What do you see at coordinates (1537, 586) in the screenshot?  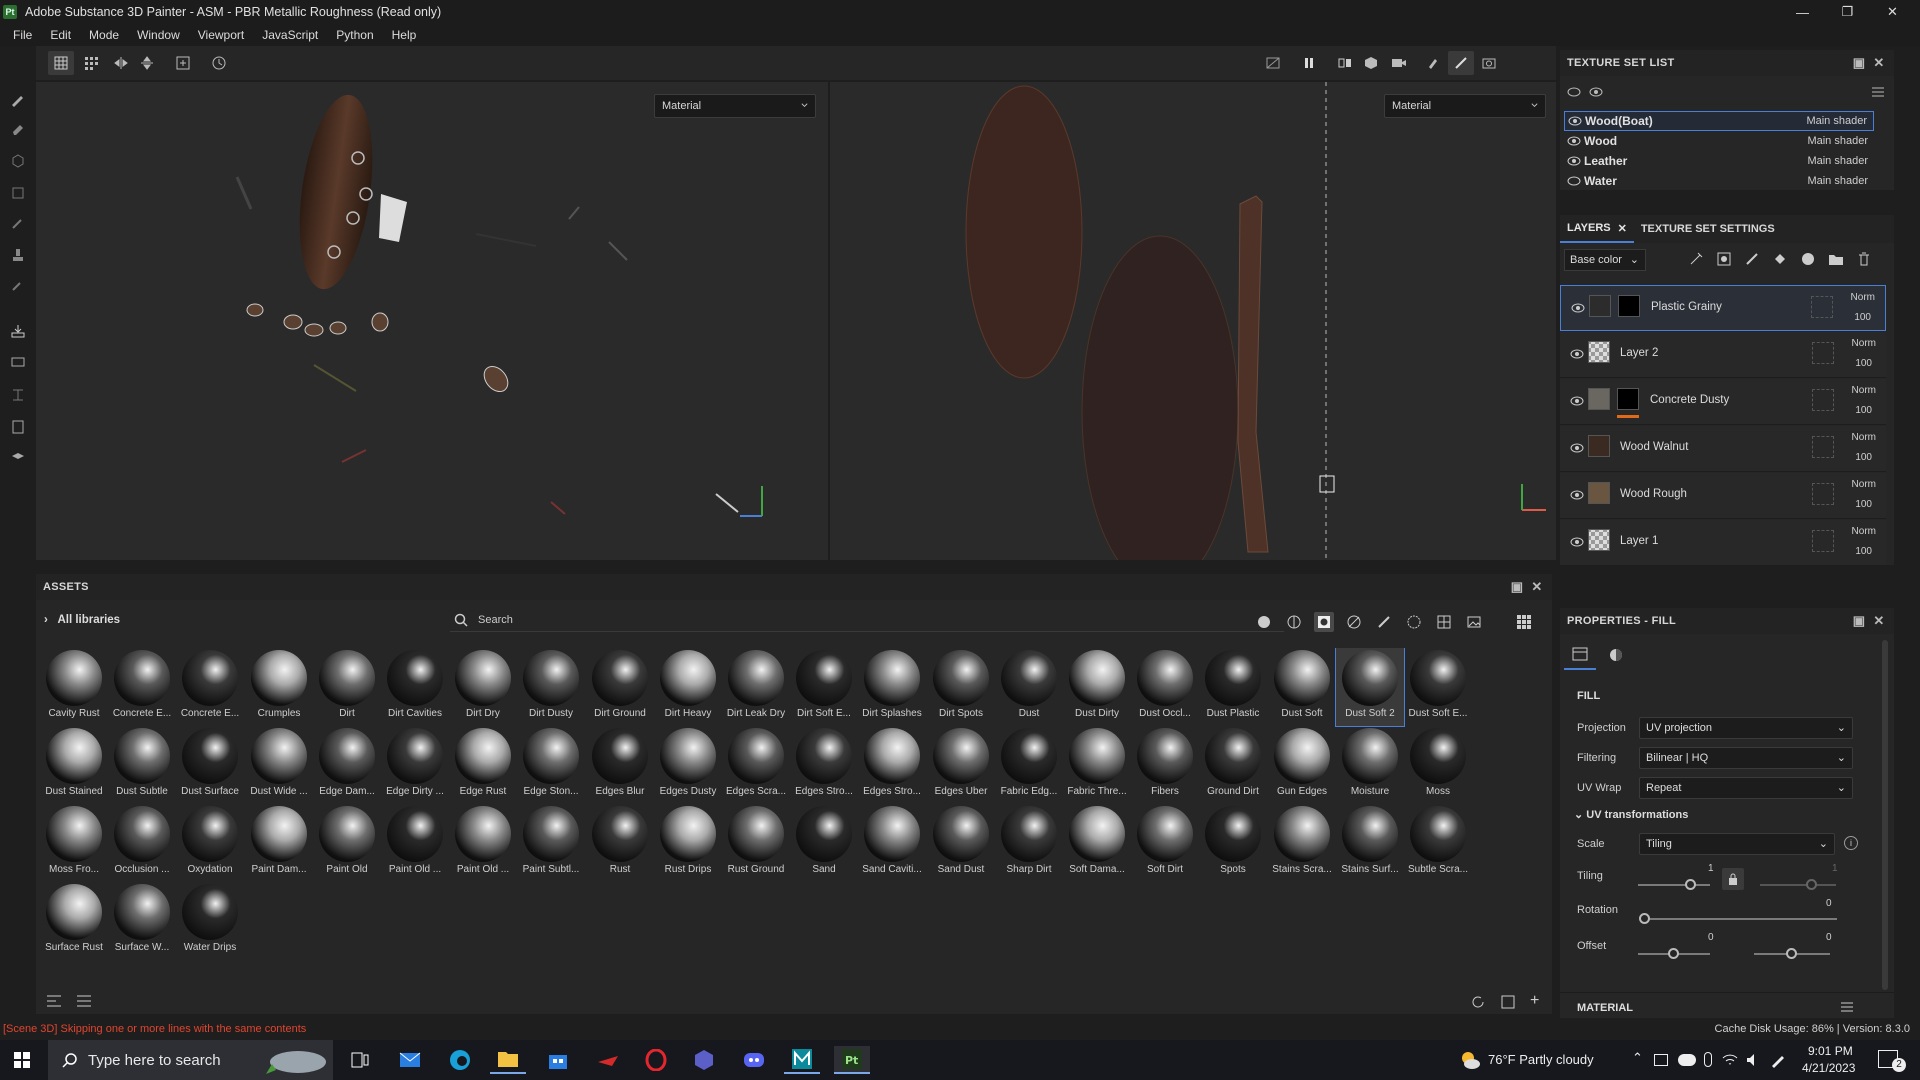 I see `close-icon: ✕` at bounding box center [1537, 586].